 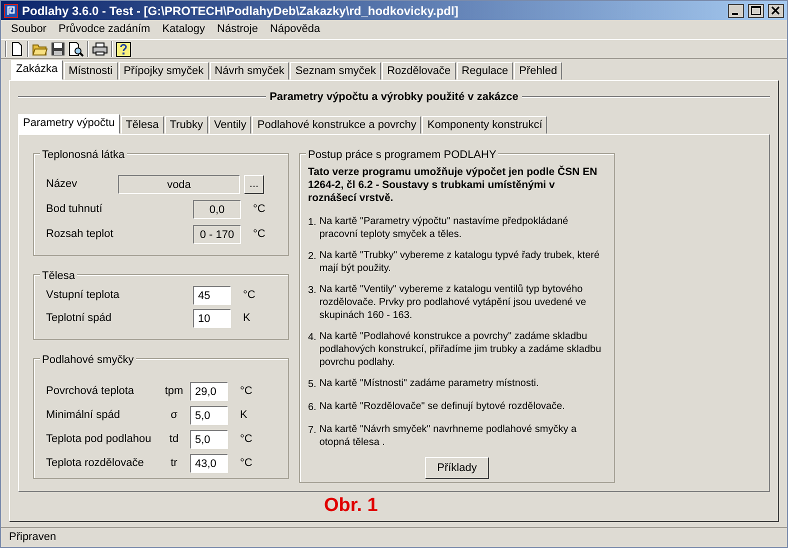 What do you see at coordinates (61, 184) in the screenshot?
I see `field-label: Název` at bounding box center [61, 184].